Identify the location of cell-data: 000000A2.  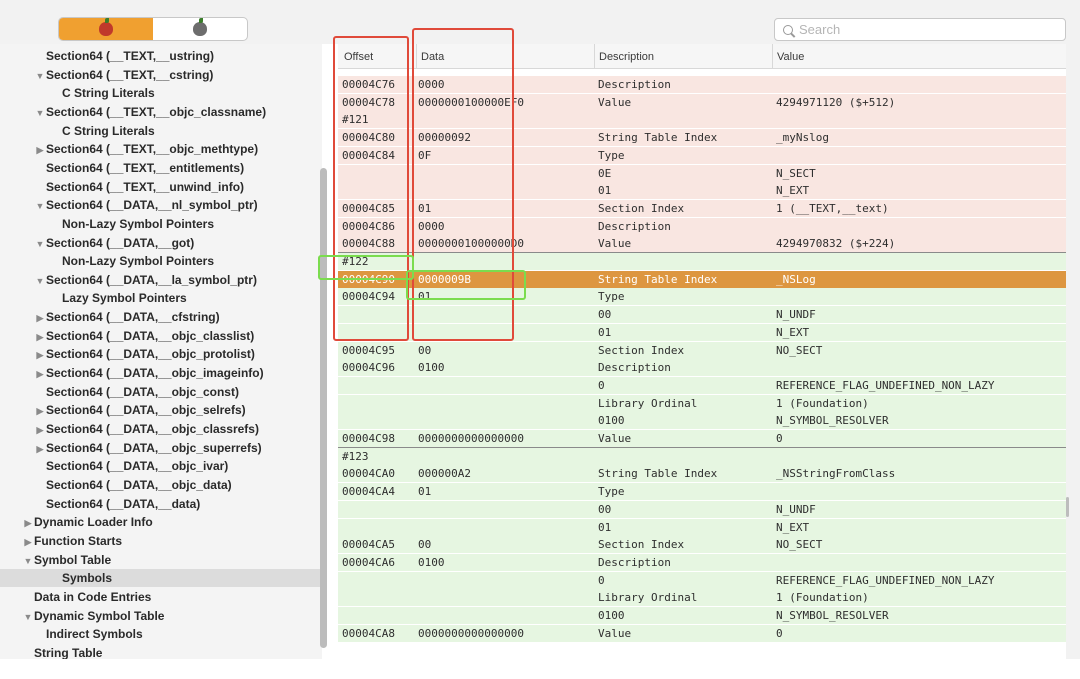
(444, 474).